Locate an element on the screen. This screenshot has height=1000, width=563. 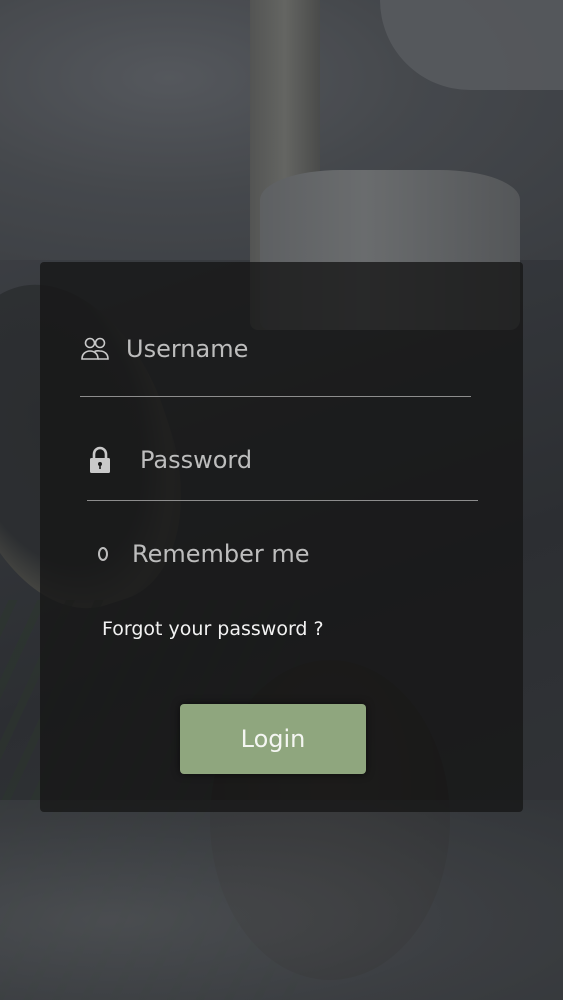
remember-me: Remember me is located at coordinates (204, 554).